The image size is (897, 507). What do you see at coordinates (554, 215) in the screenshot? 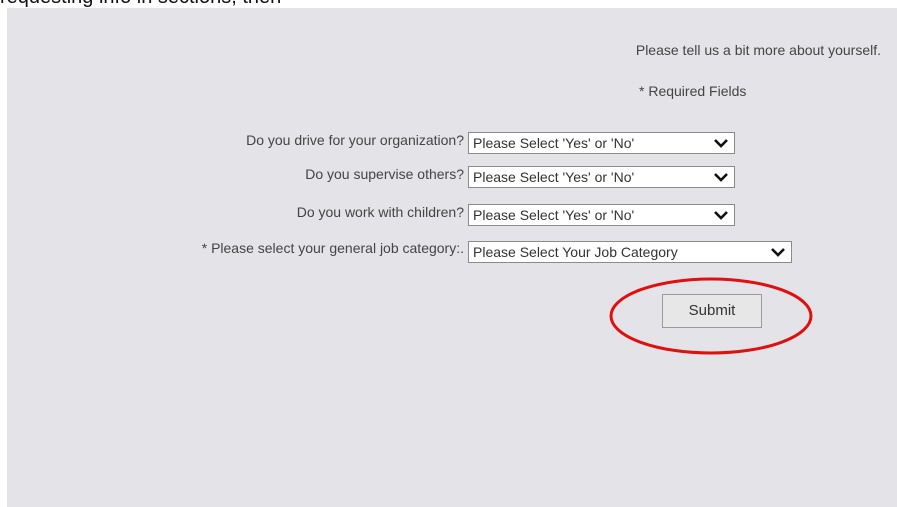
I see `children-select-value: Please Select 'Yes' or 'No'` at bounding box center [554, 215].